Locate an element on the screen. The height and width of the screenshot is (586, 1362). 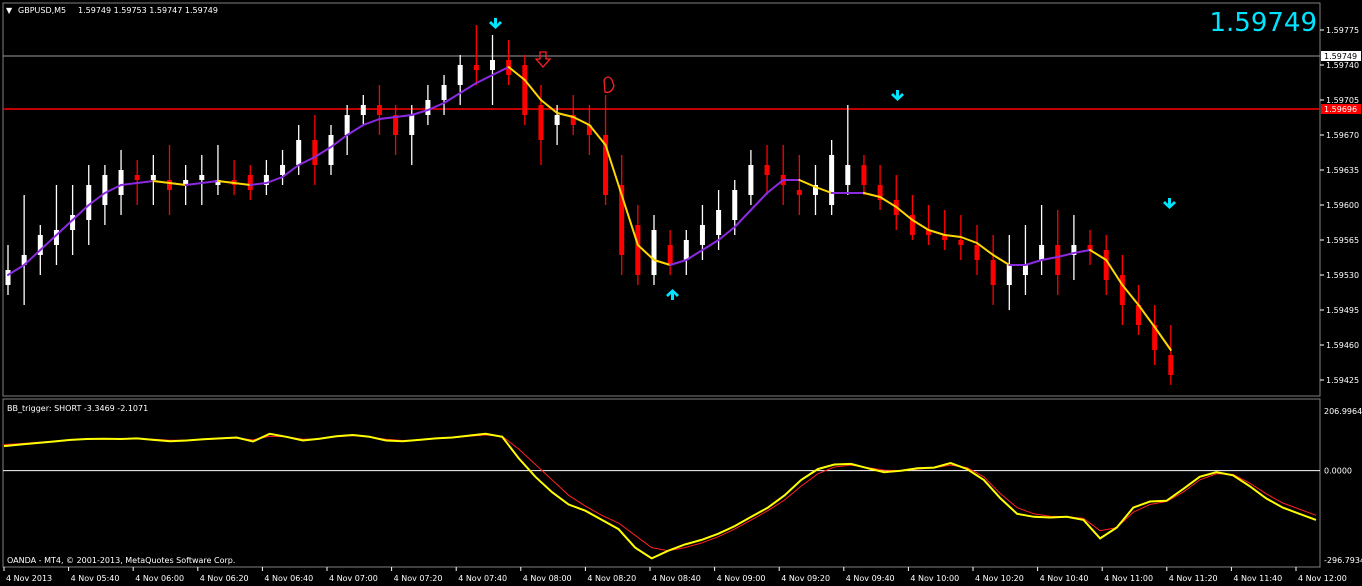
ohlc-label: 1.59749 1.59753 1.59747 1.59749 is located at coordinates (148, 10).